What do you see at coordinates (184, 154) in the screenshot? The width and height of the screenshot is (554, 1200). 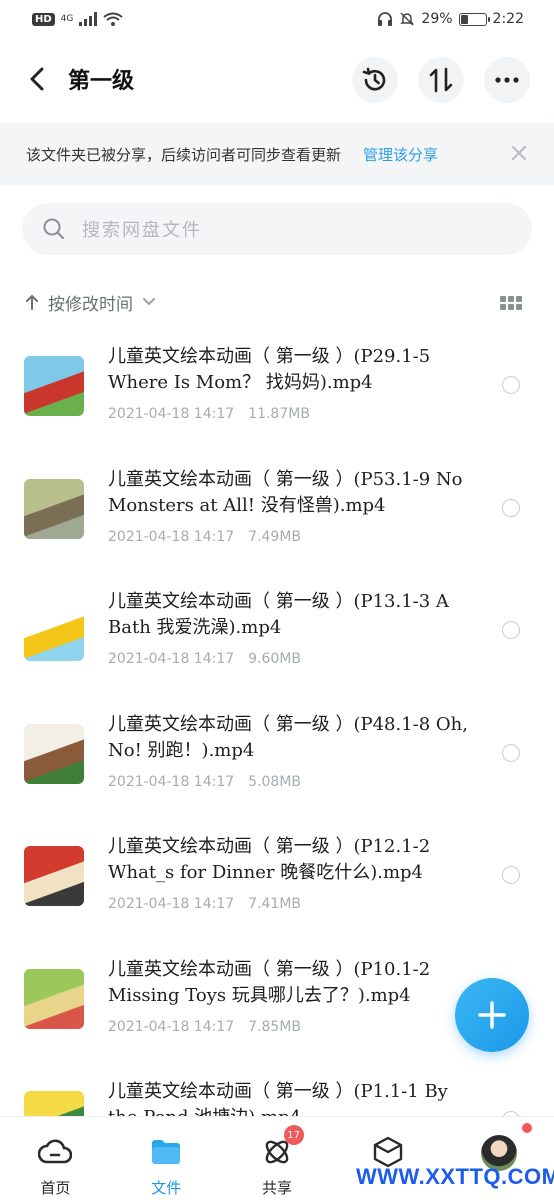 I see `share-banner-text: 该文件夹已被分享，后续访问者可同步查看更新` at bounding box center [184, 154].